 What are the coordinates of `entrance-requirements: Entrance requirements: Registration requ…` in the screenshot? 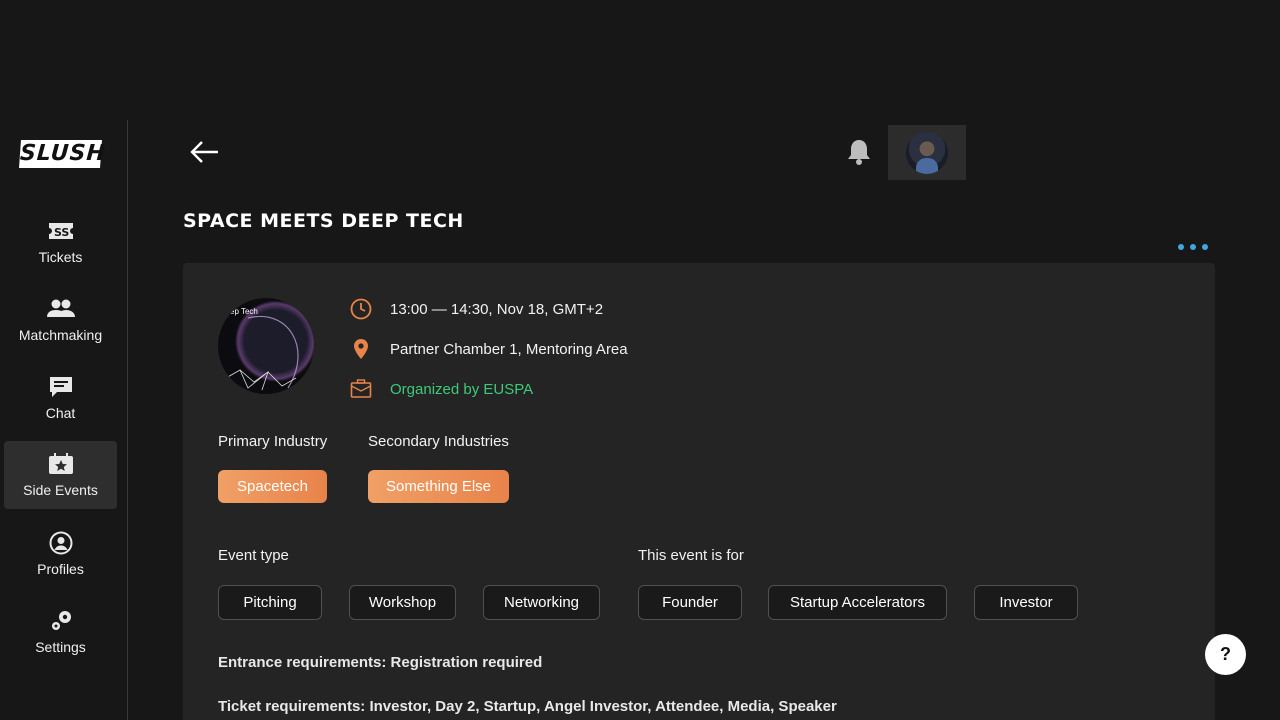 It's located at (380, 662).